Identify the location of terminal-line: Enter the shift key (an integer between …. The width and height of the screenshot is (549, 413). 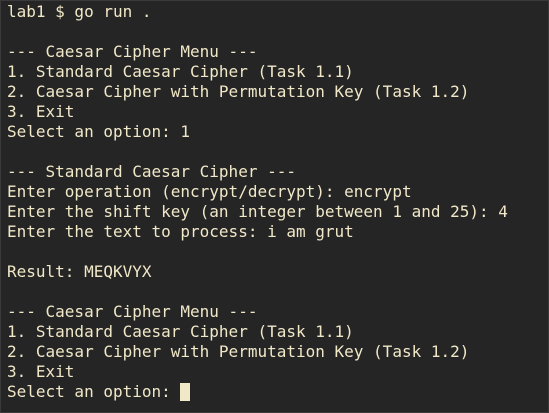
(257, 211).